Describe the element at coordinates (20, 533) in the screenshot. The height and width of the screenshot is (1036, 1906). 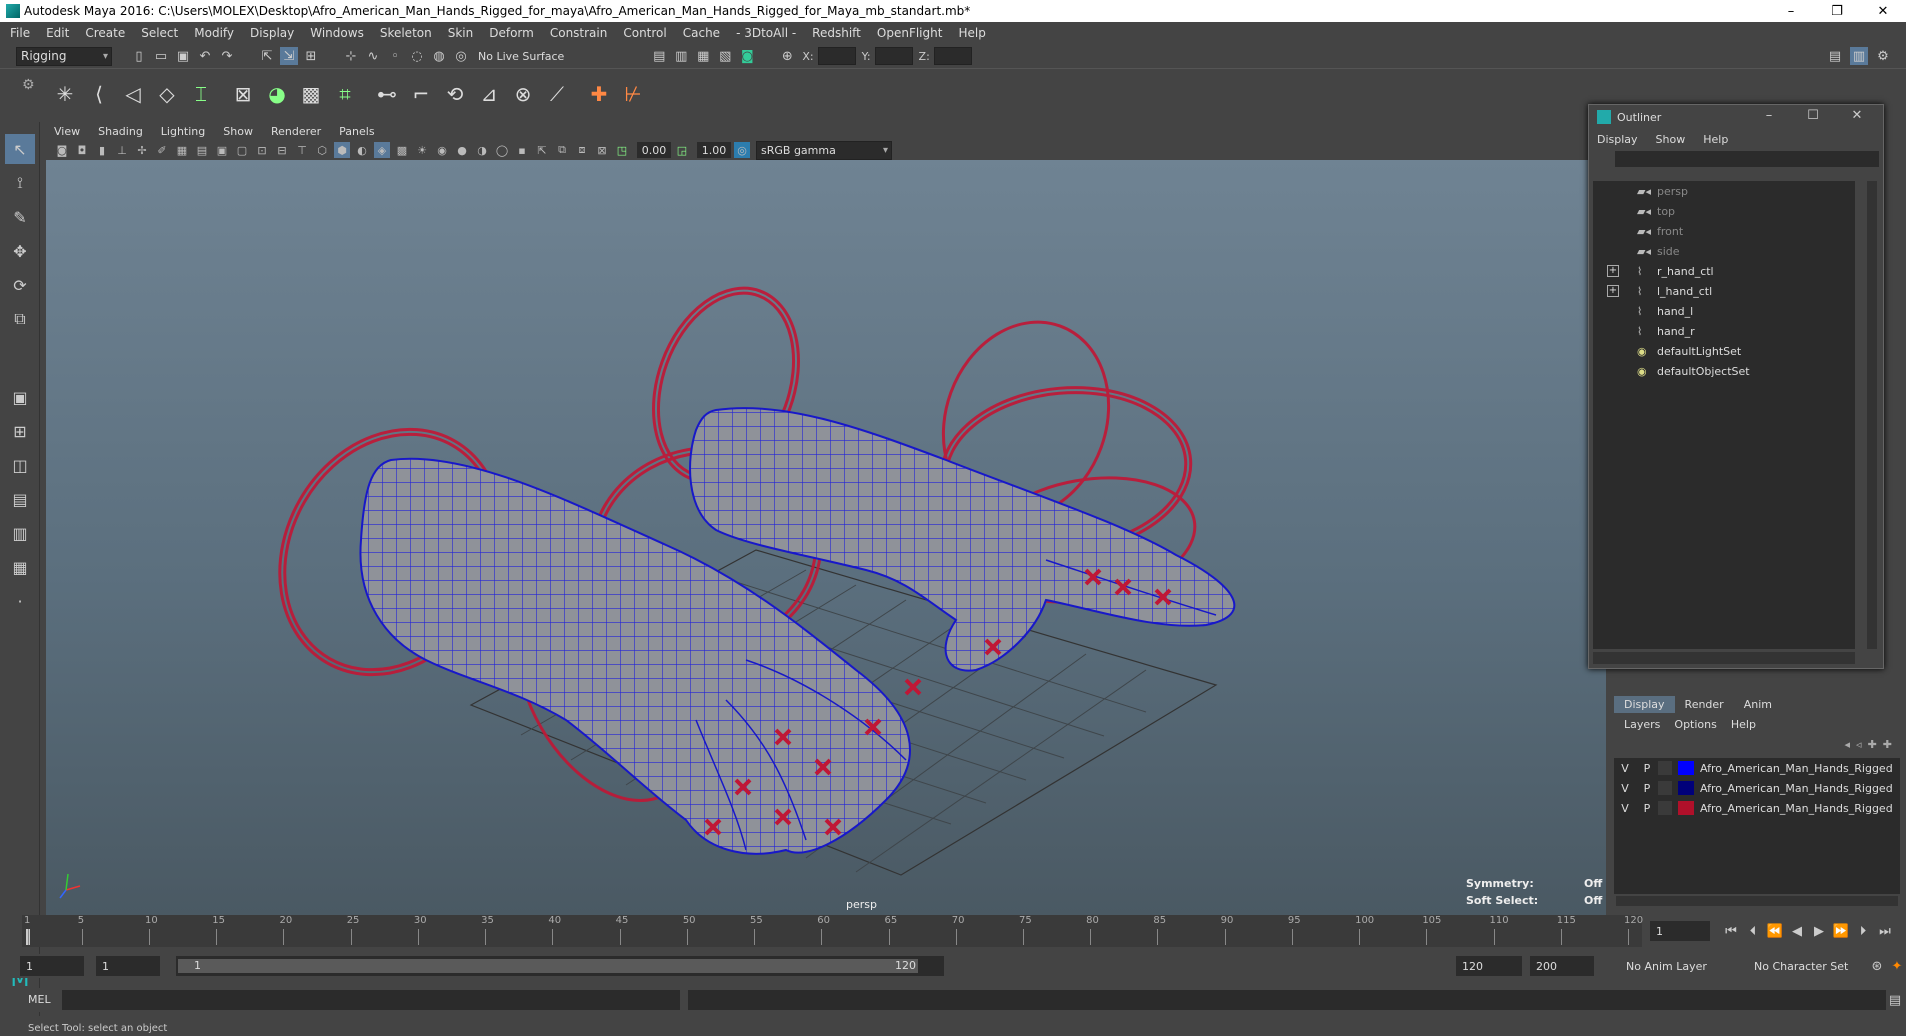
I see `graph-persp-icon: ▥` at that location.